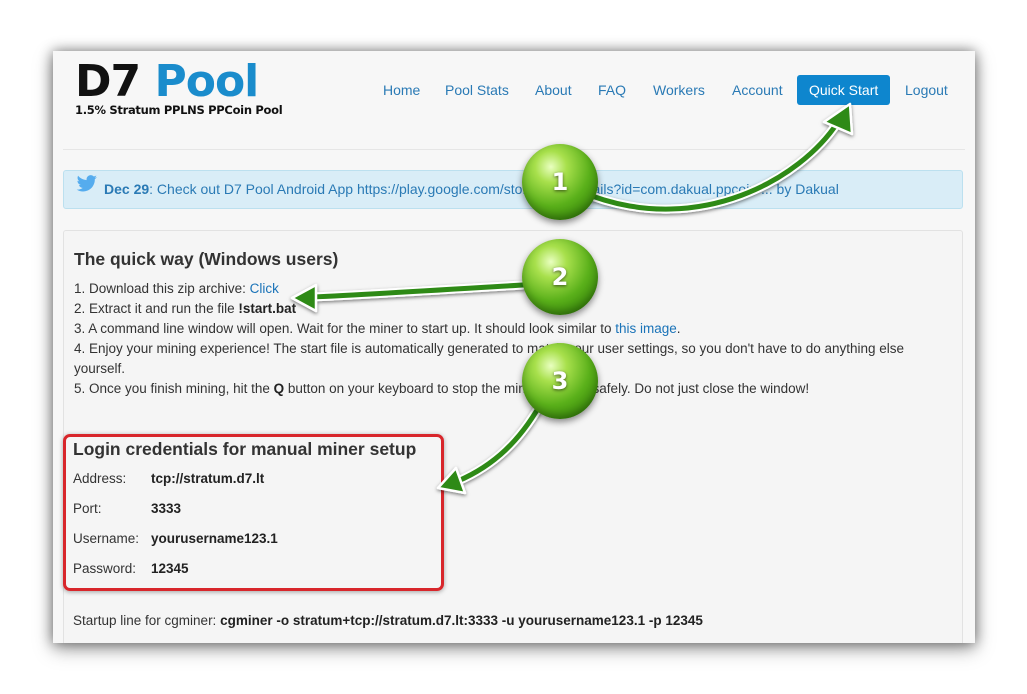 Image resolution: width=1027 pixels, height=694 pixels. What do you see at coordinates (87, 189) in the screenshot?
I see `twitter-bird-icon` at bounding box center [87, 189].